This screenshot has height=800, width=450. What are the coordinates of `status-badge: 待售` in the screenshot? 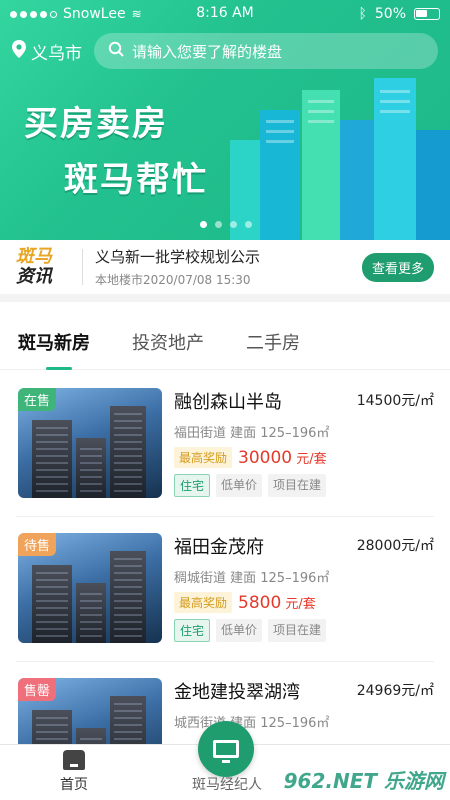 It's located at (37, 544).